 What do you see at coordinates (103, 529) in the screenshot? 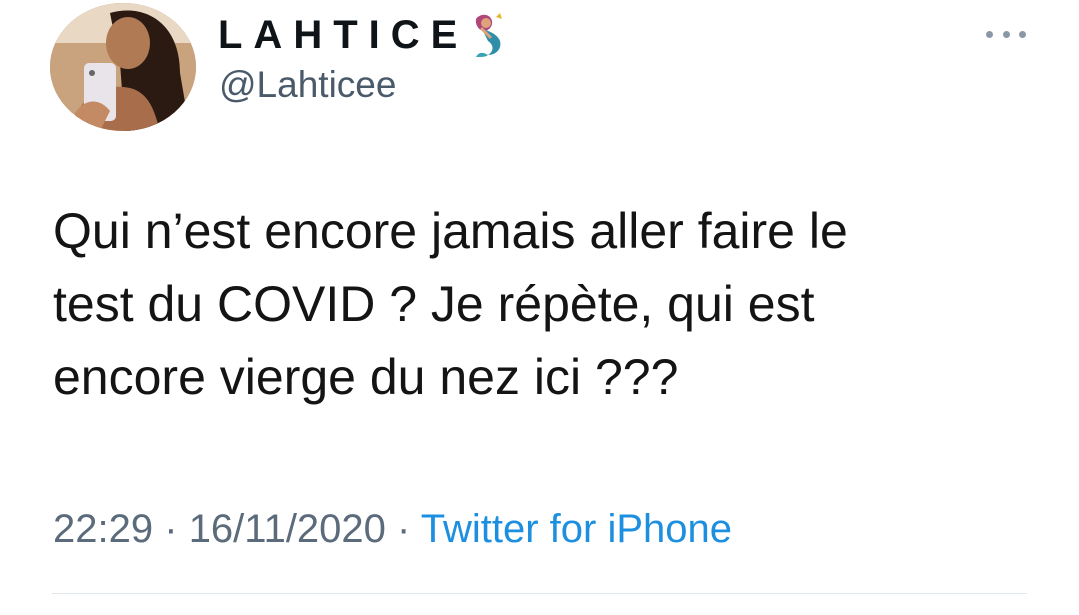
I see `tweet-time: 22:29` at bounding box center [103, 529].